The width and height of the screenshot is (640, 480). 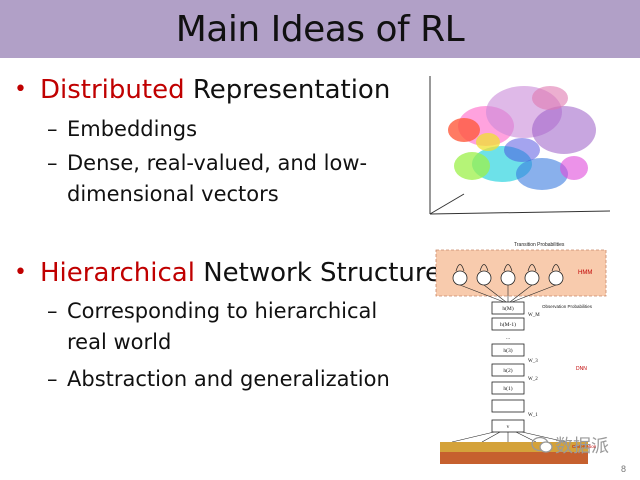 I want to click on wechat-icon, so click(x=542, y=444).